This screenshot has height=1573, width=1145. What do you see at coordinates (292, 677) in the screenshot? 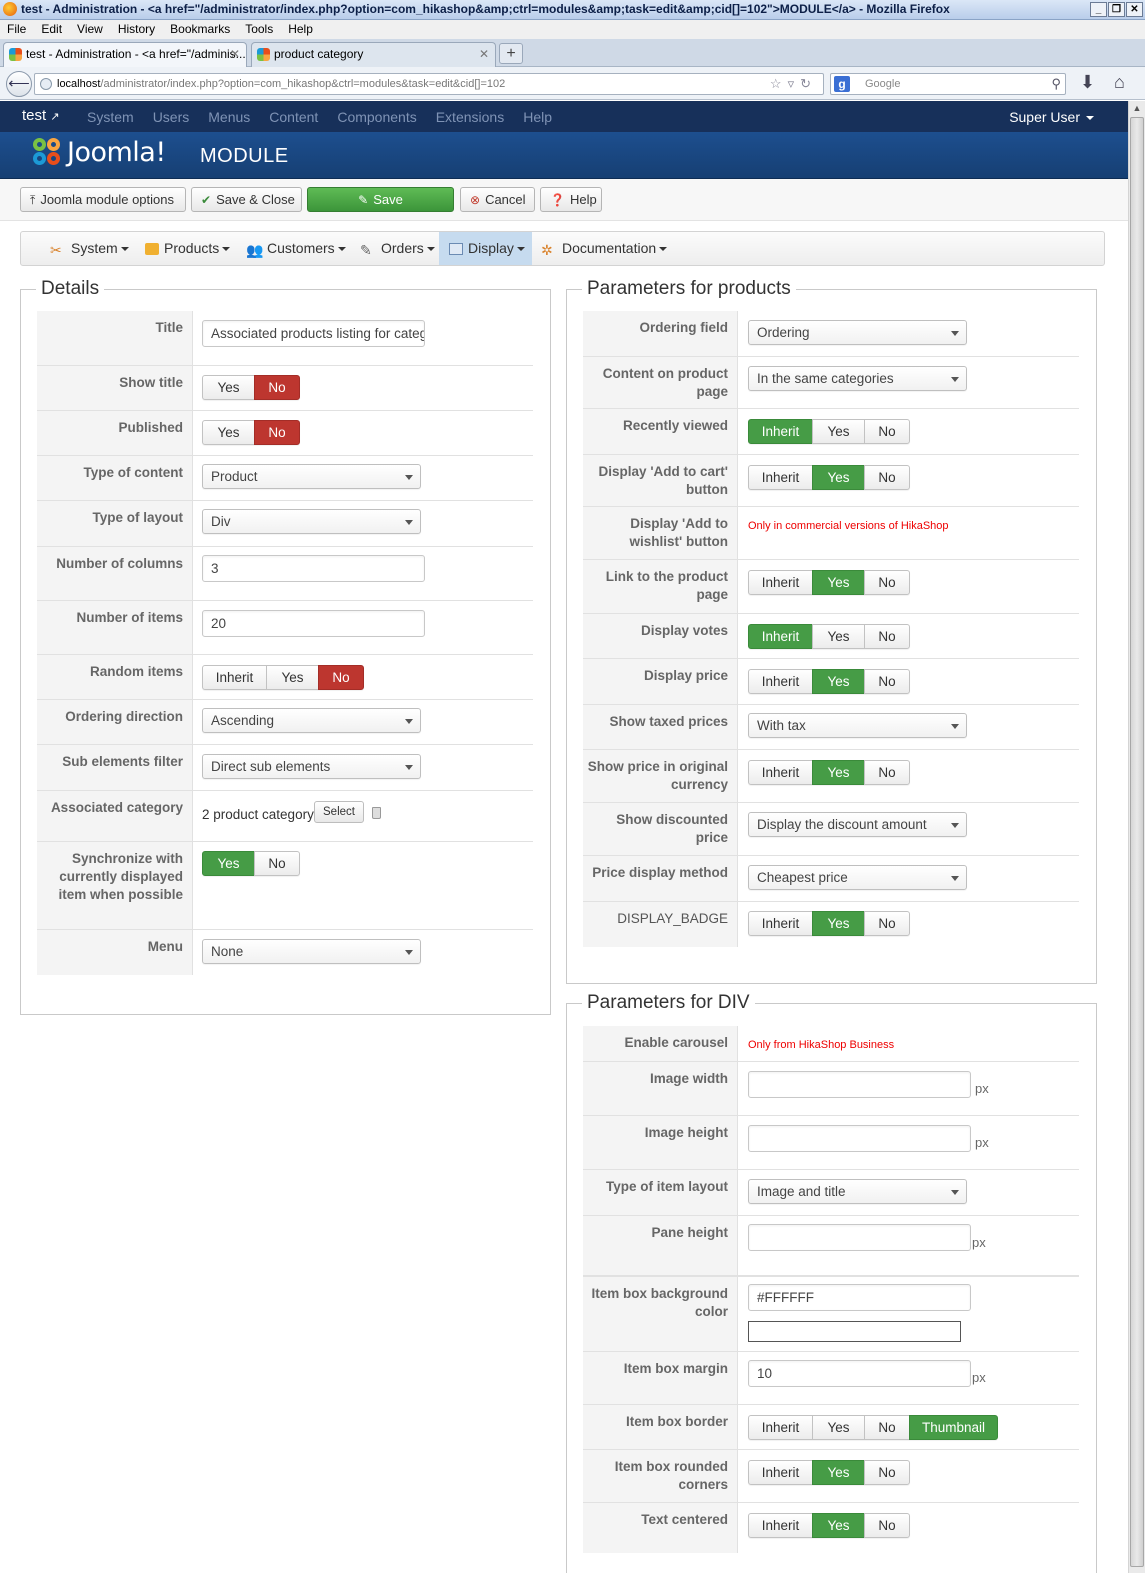
I see `random-yes: Yes` at bounding box center [292, 677].